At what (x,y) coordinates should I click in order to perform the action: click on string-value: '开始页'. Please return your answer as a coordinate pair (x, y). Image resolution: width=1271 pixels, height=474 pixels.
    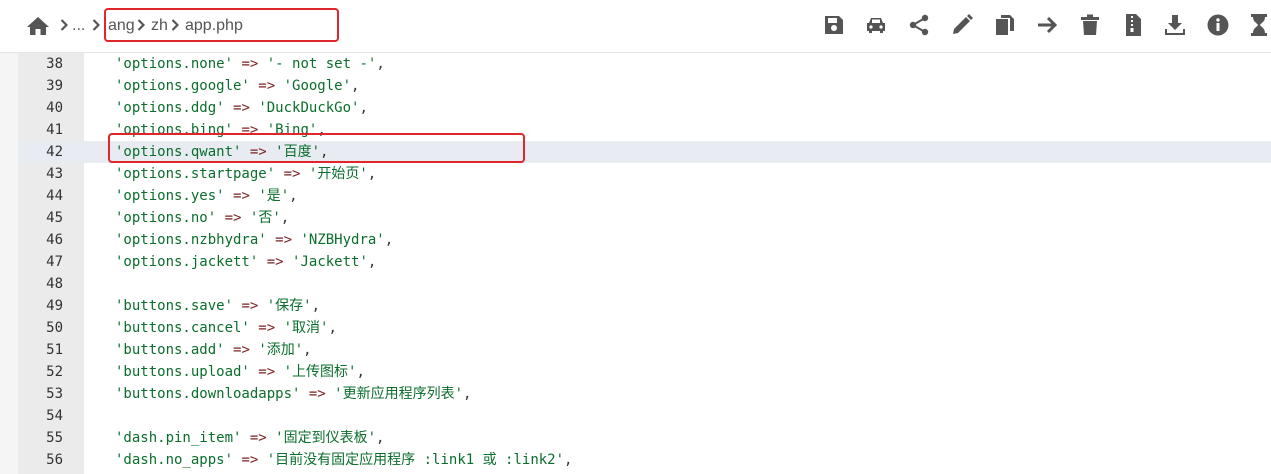
    Looking at the image, I should click on (338, 174).